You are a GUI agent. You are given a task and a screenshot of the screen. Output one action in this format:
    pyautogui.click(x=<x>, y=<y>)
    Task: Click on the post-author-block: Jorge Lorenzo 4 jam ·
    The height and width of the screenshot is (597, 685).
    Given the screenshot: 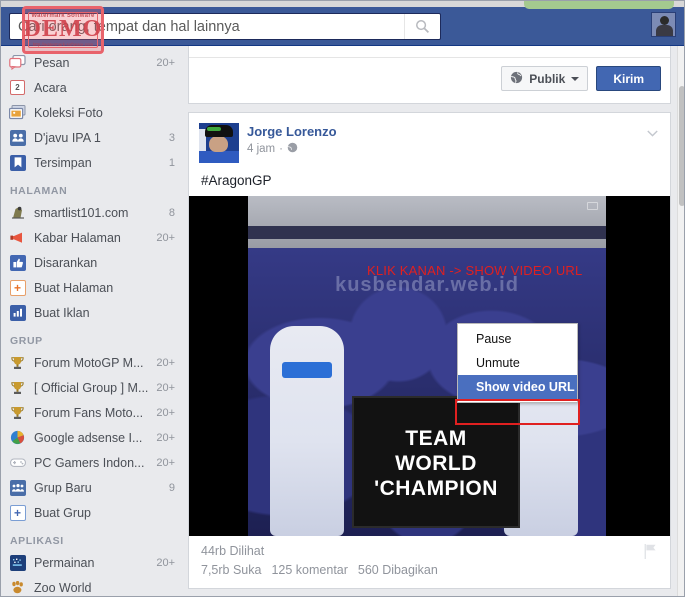 What is the action you would take?
    pyautogui.click(x=292, y=143)
    